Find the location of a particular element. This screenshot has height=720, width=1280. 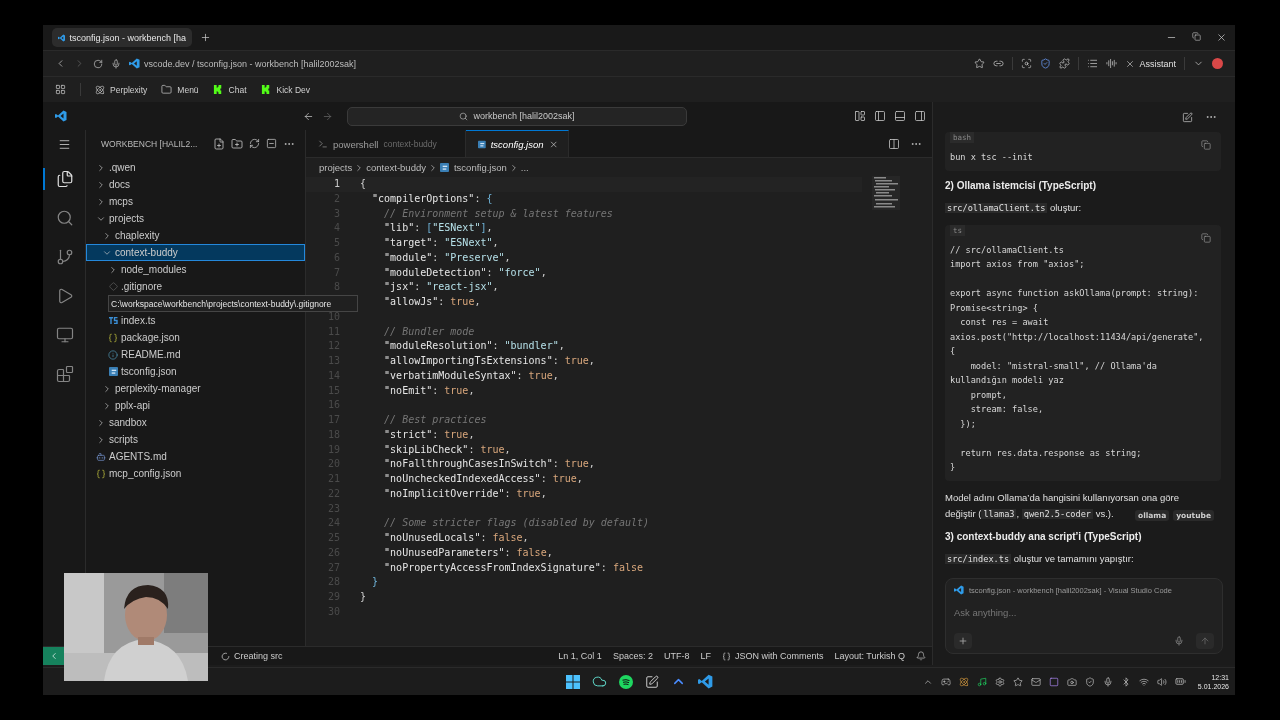

scan-icon is located at coordinates (1027, 63).